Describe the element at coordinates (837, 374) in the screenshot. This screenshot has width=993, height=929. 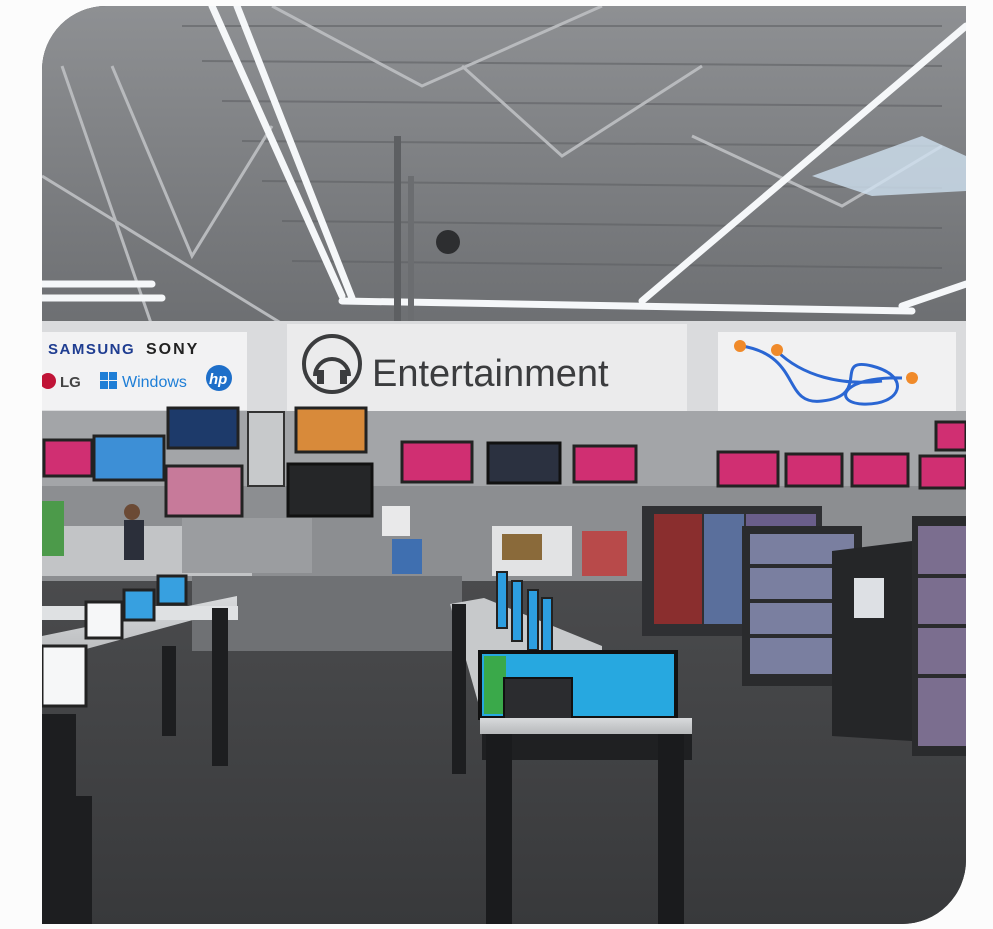
I see `earbuds-panel` at that location.